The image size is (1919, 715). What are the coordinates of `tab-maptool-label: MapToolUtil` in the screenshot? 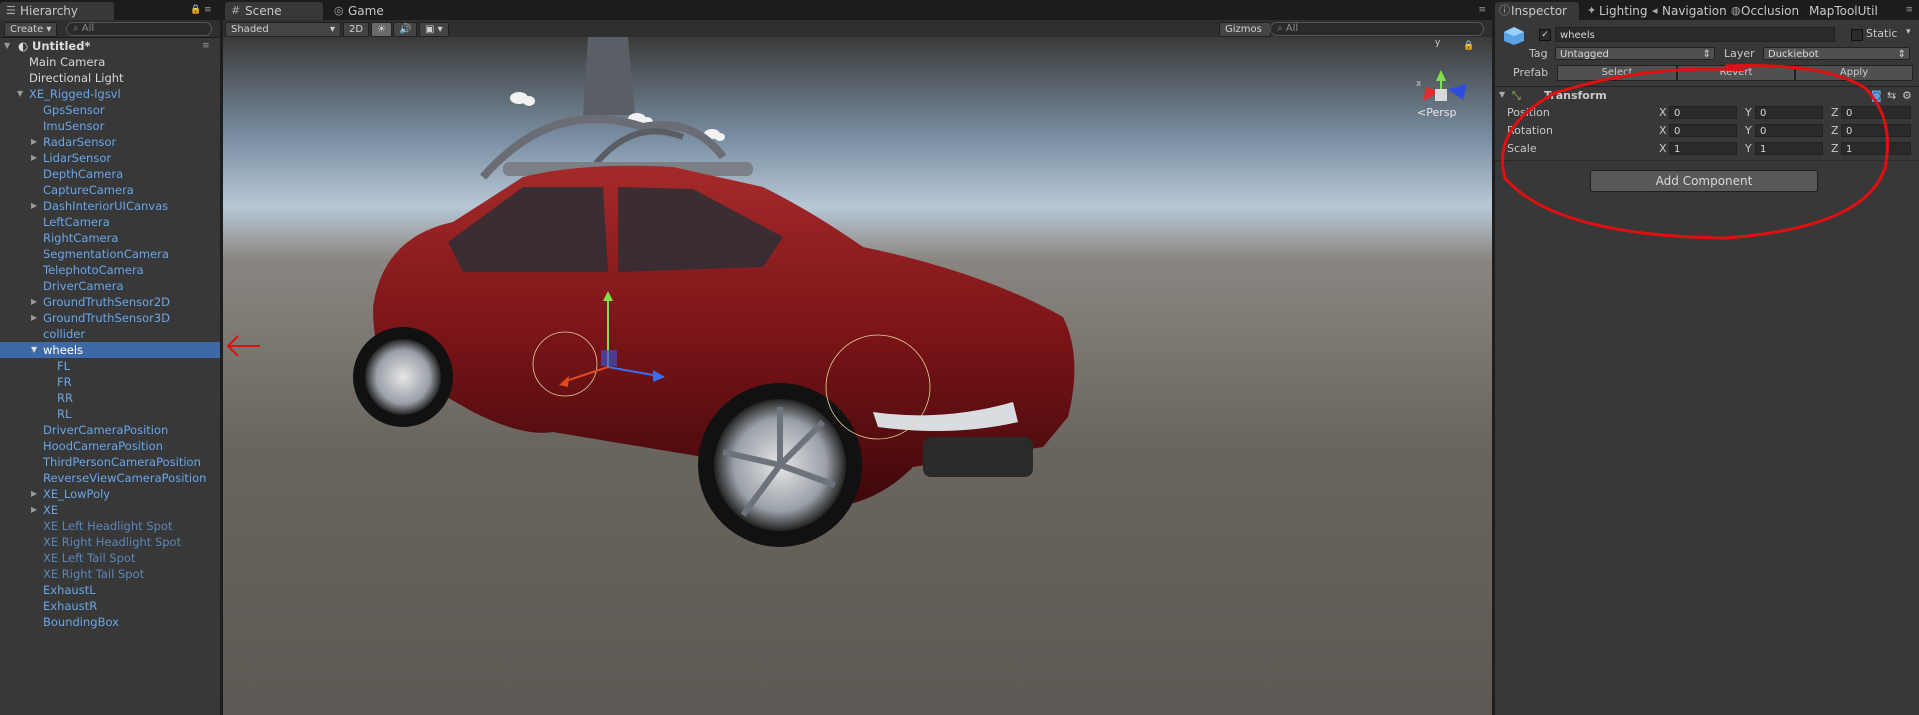 It's located at (1843, 11).